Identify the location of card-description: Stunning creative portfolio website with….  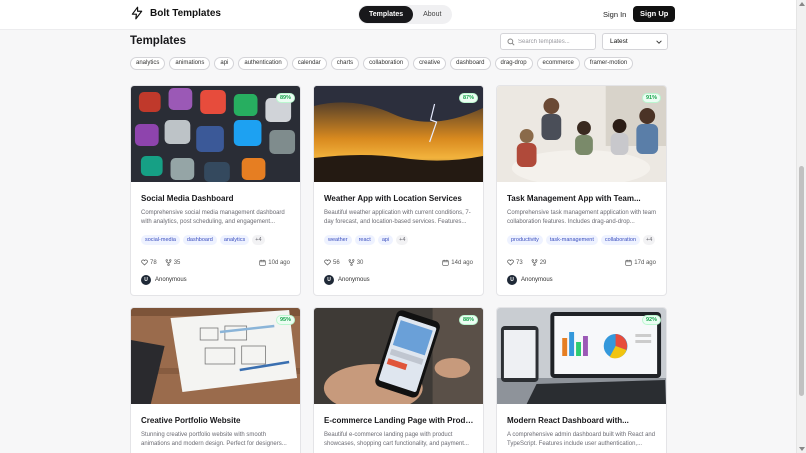
(214, 439).